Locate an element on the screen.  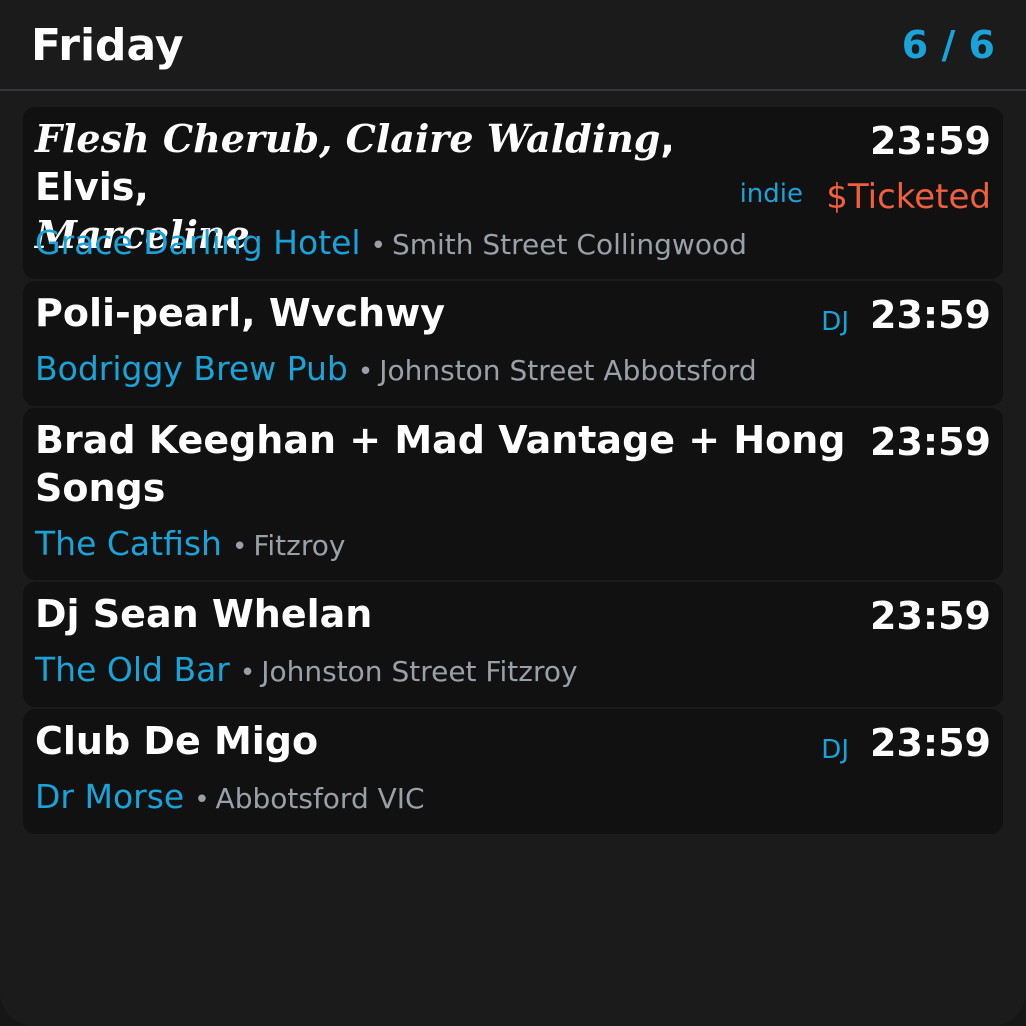
artist-name-styled: Flesh Cherub, Claire Walding is located at coordinates (348, 138).